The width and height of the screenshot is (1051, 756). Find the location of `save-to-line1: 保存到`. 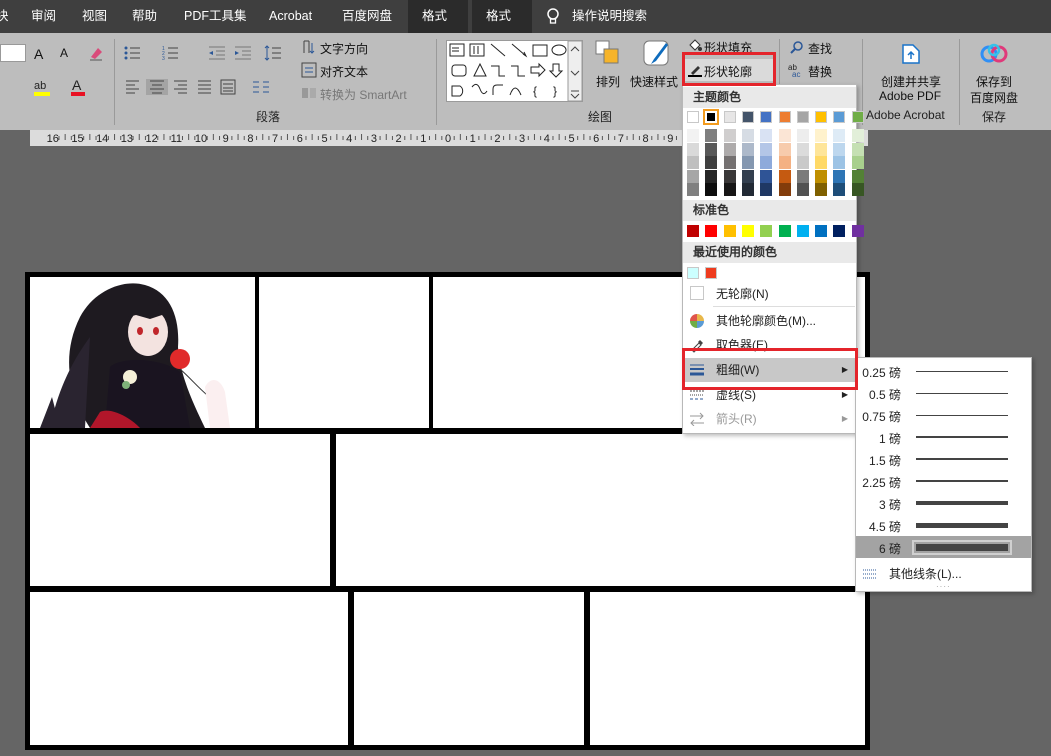

save-to-line1: 保存到 is located at coordinates (994, 81).